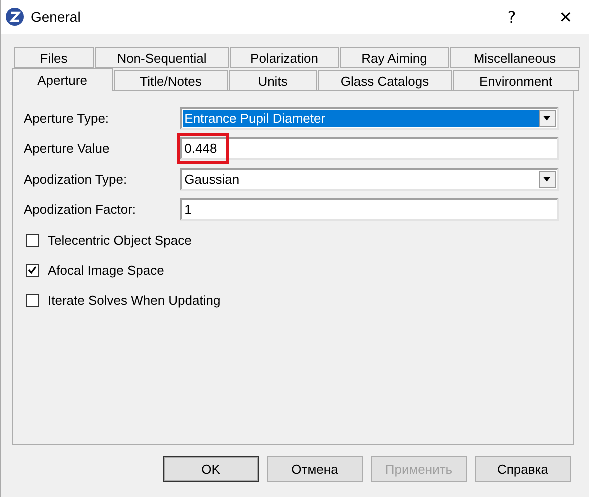 The image size is (589, 497). I want to click on tab: Units, so click(273, 80).